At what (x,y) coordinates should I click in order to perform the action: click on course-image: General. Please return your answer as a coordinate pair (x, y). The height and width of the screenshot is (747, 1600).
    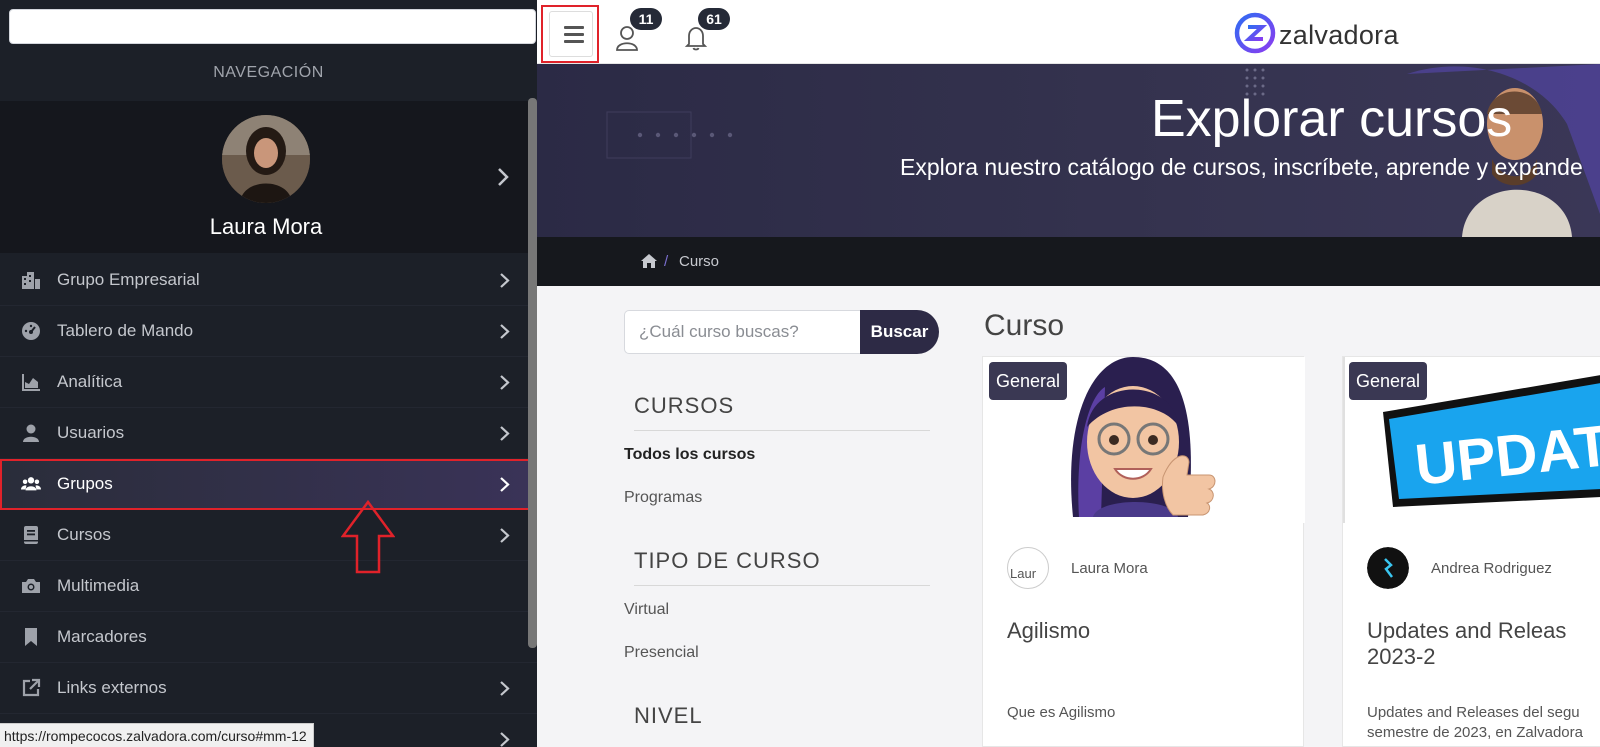
    Looking at the image, I should click on (1144, 440).